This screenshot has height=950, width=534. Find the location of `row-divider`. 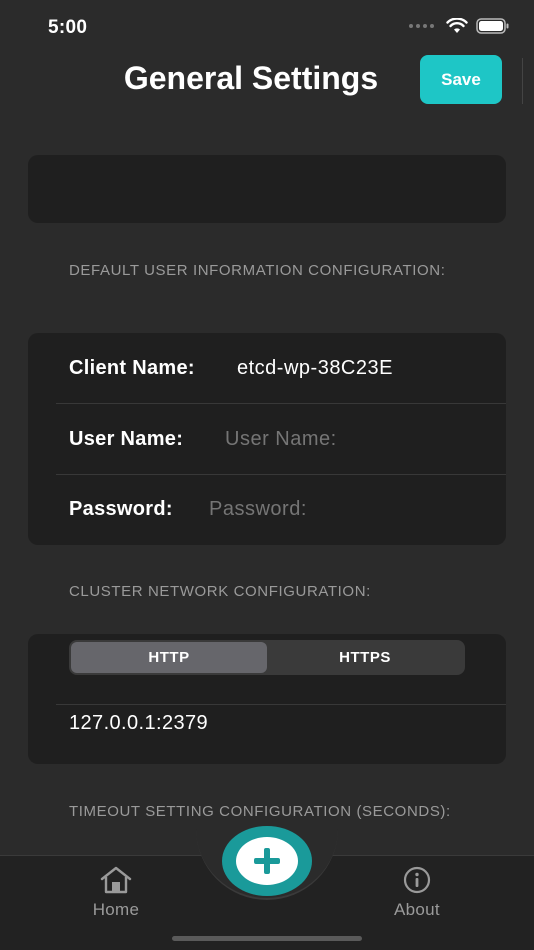

row-divider is located at coordinates (281, 704).